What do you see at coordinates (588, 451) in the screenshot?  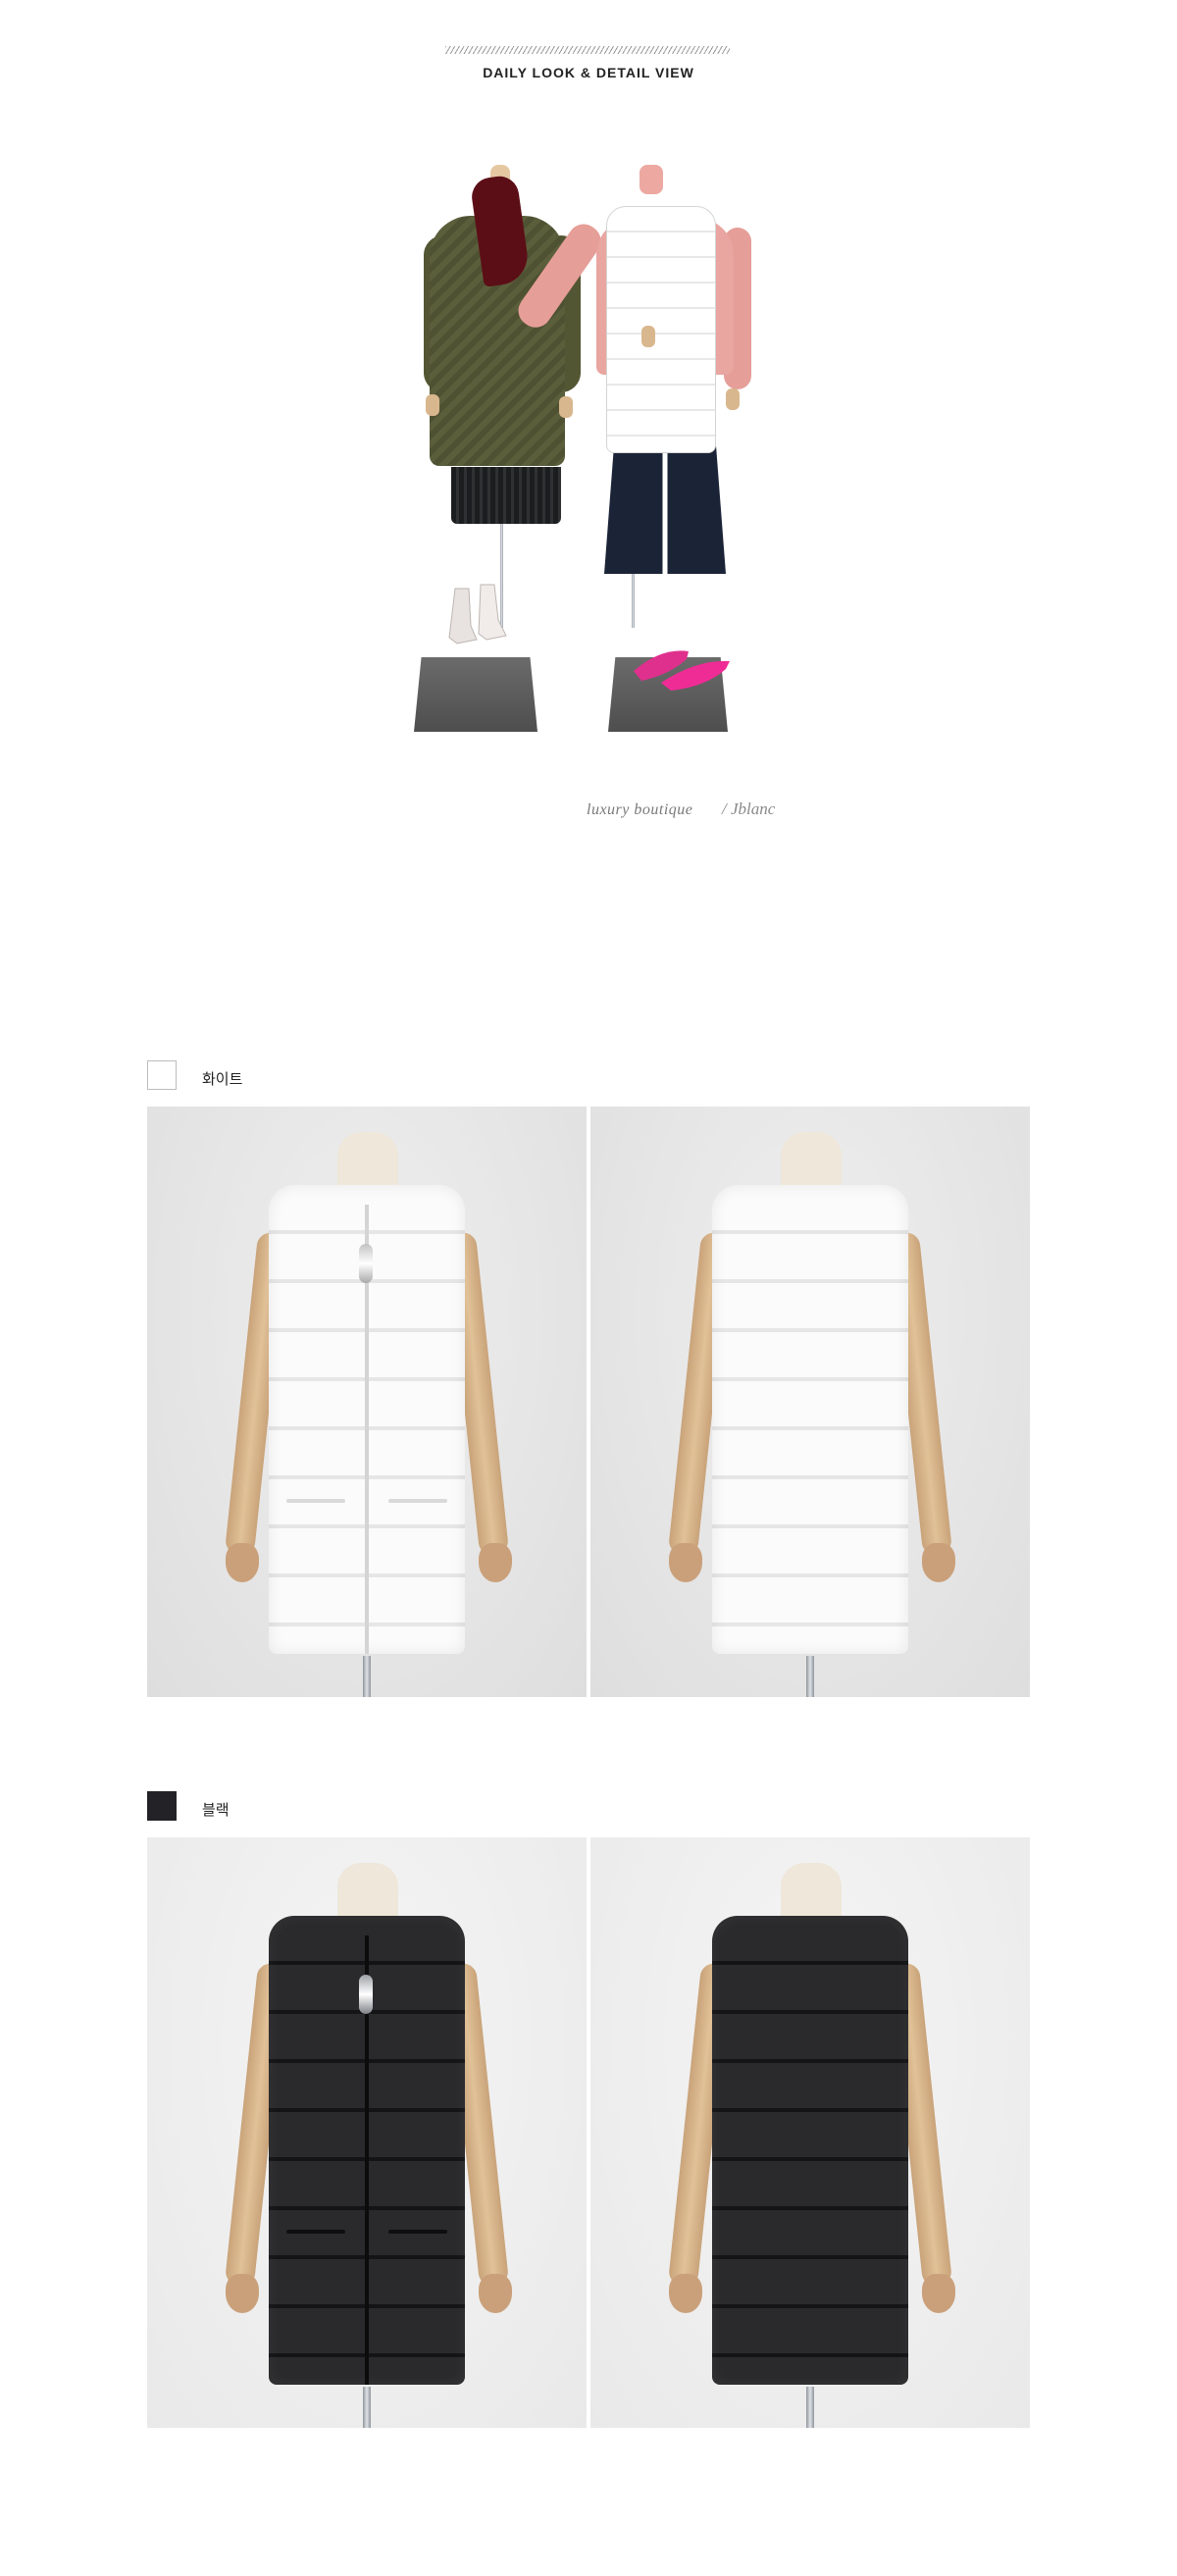 I see `daily-look-image` at bounding box center [588, 451].